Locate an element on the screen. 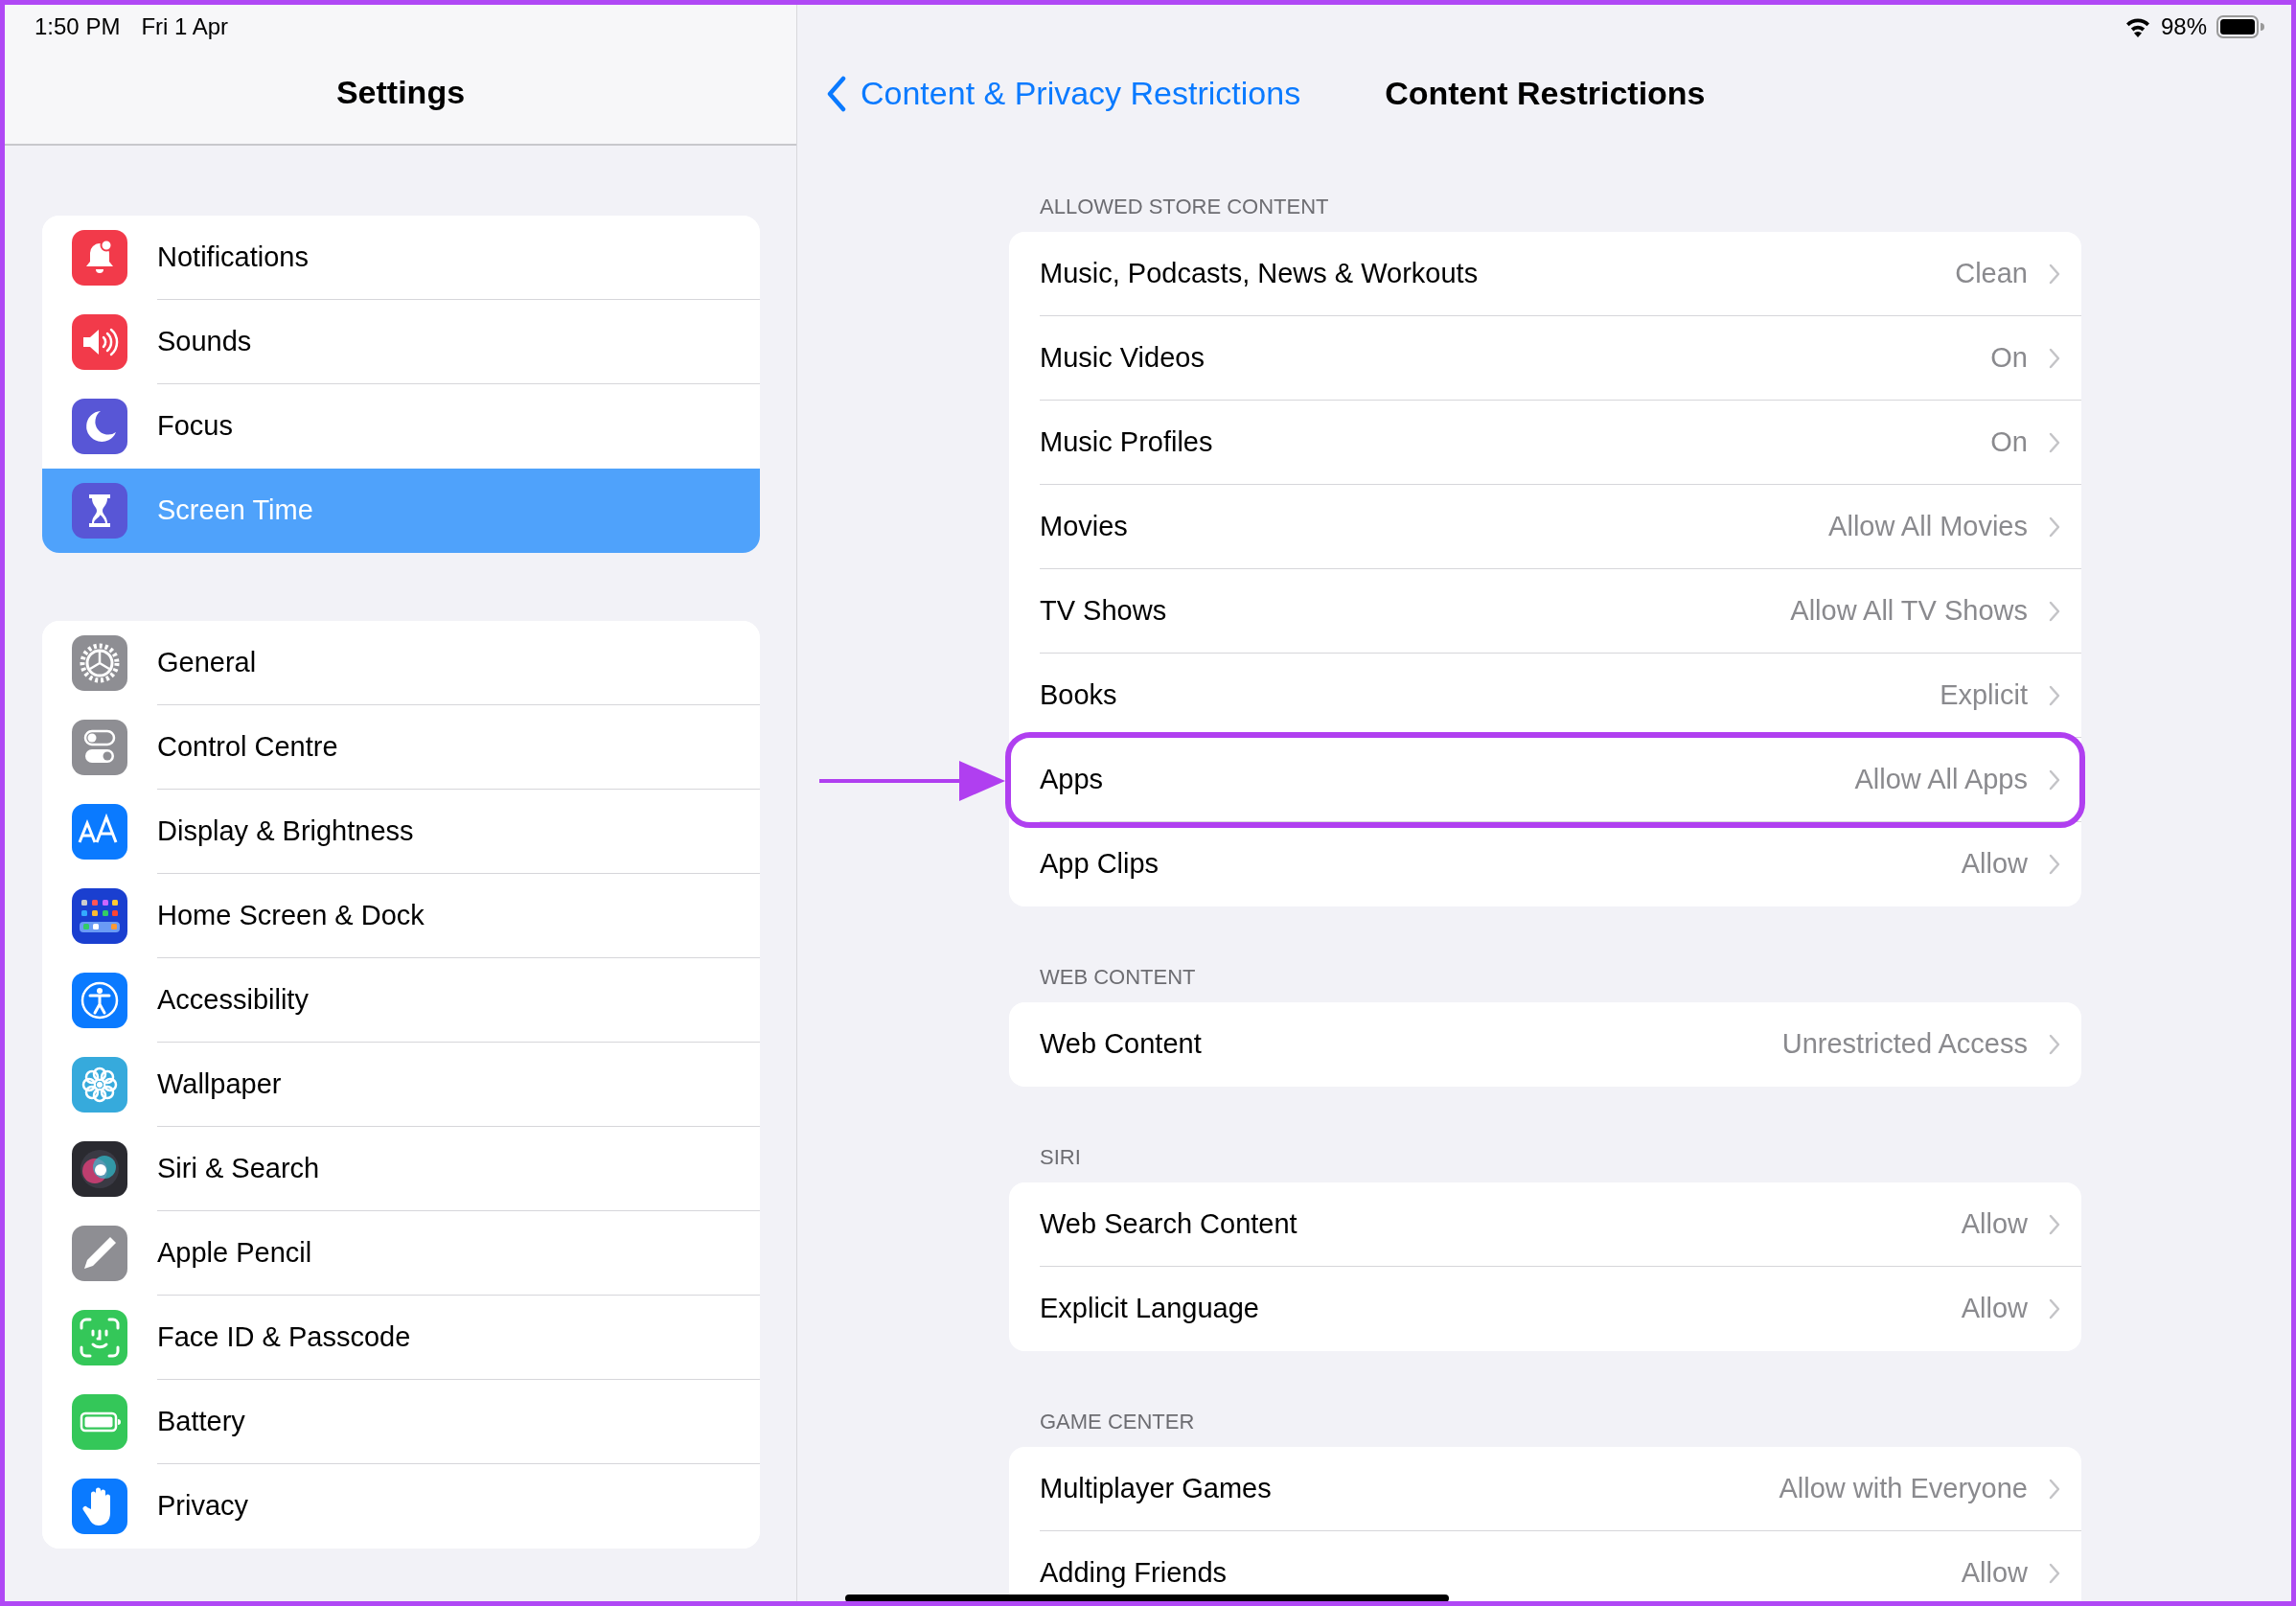 The image size is (2296, 1606). section-header: SIRI is located at coordinates (1060, 1157).